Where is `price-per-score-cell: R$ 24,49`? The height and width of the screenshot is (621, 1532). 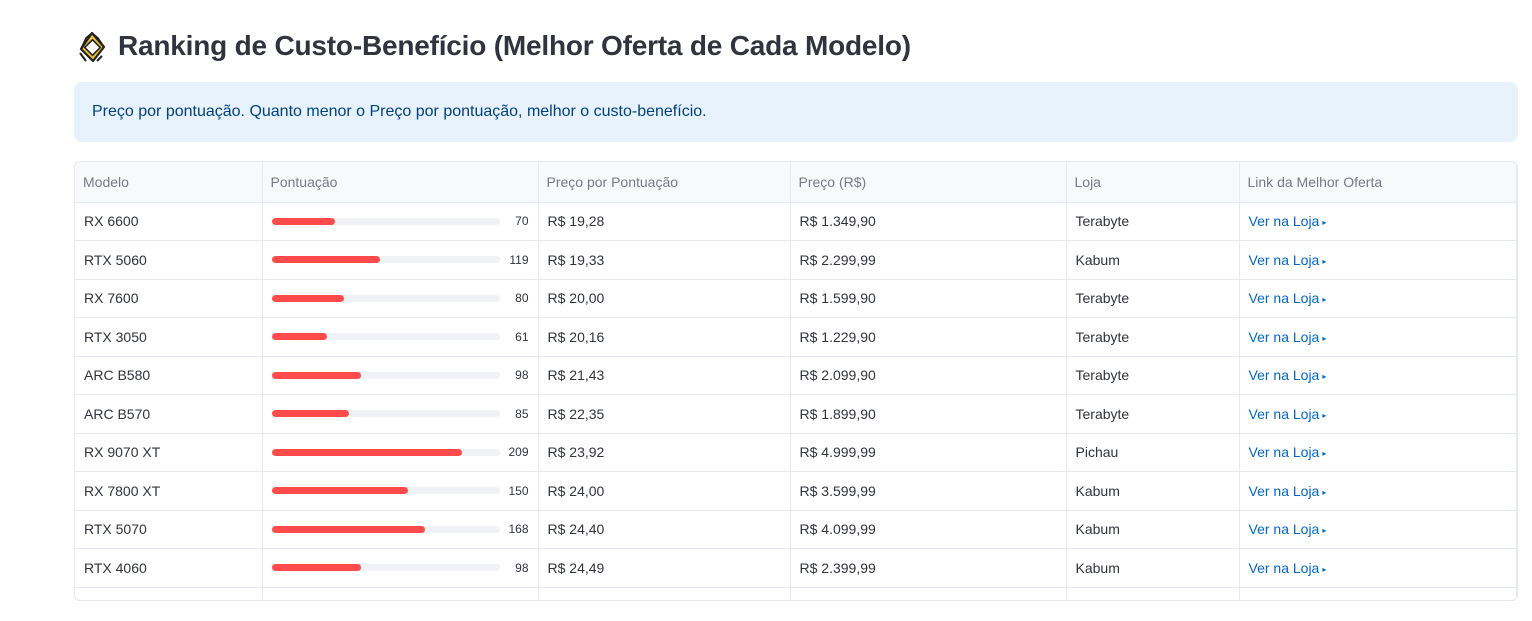 price-per-score-cell: R$ 24,49 is located at coordinates (664, 568).